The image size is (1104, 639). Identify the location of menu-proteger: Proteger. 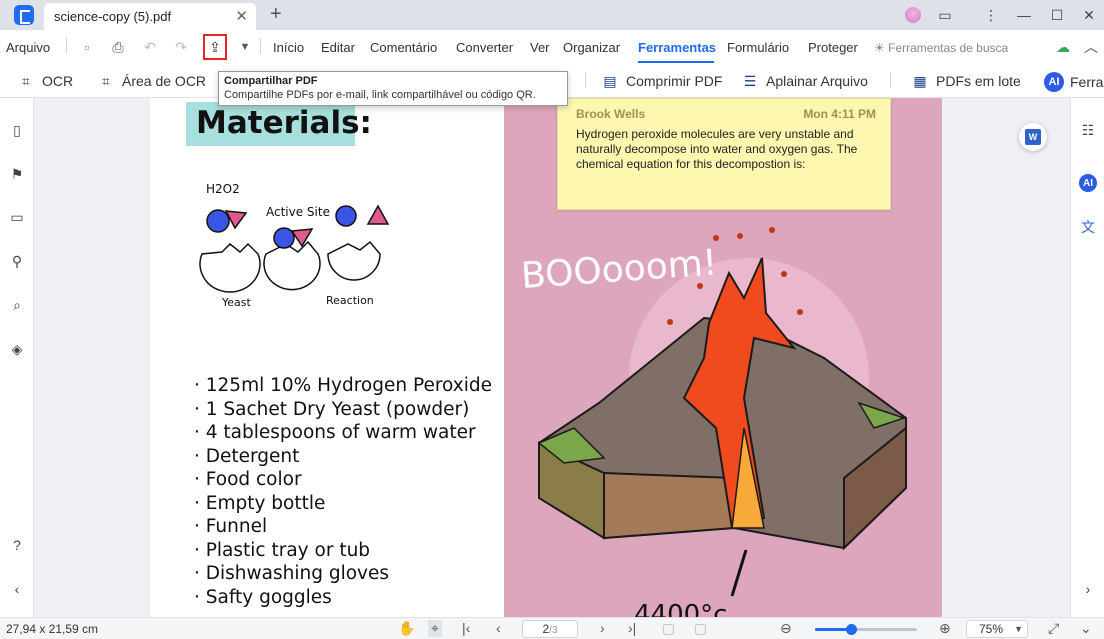
(833, 47).